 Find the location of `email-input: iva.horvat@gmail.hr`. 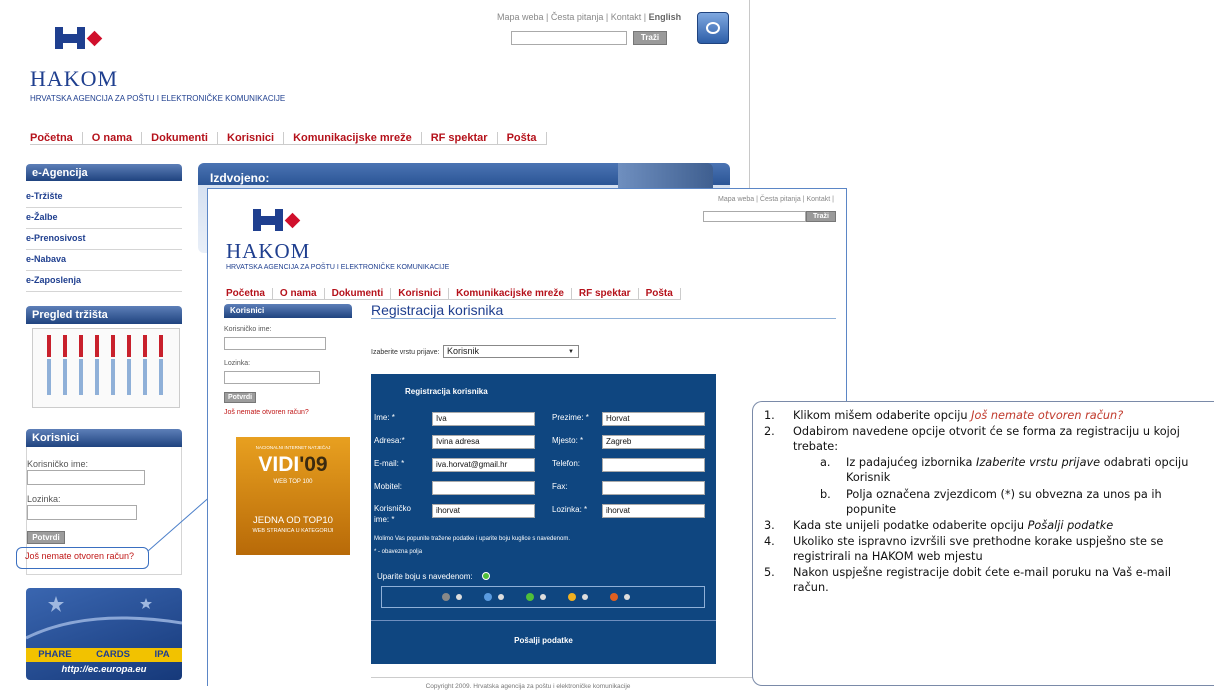

email-input: iva.horvat@gmail.hr is located at coordinates (483, 465).